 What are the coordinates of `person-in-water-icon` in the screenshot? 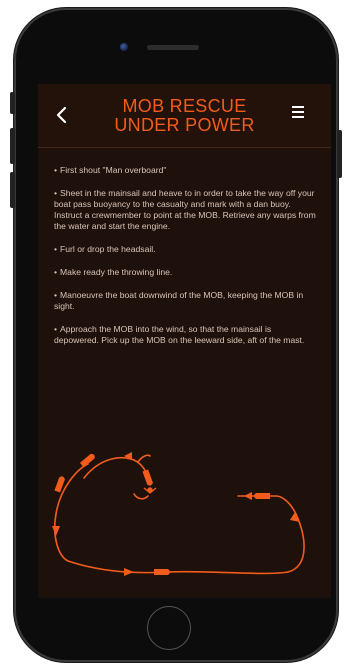 It's located at (150, 490).